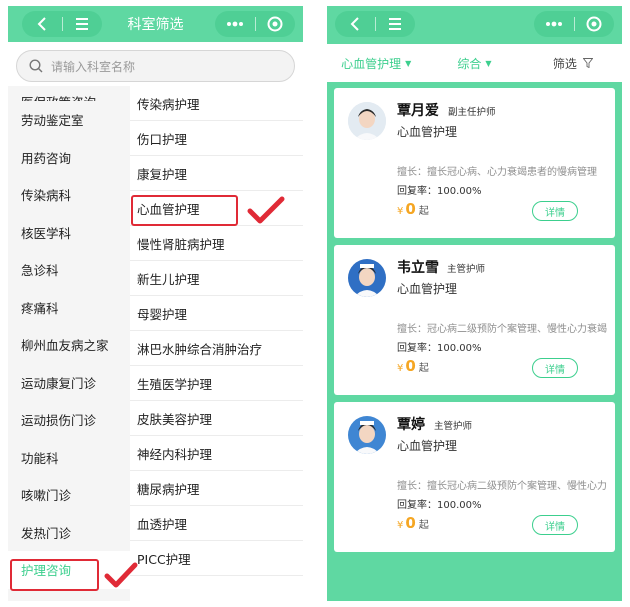 The image size is (630, 607). Describe the element at coordinates (502, 486) in the screenshot. I see `nurse-specialty: 擅长：擅长冠心病二级预防个案管理、慢性心力衰竭` at that location.